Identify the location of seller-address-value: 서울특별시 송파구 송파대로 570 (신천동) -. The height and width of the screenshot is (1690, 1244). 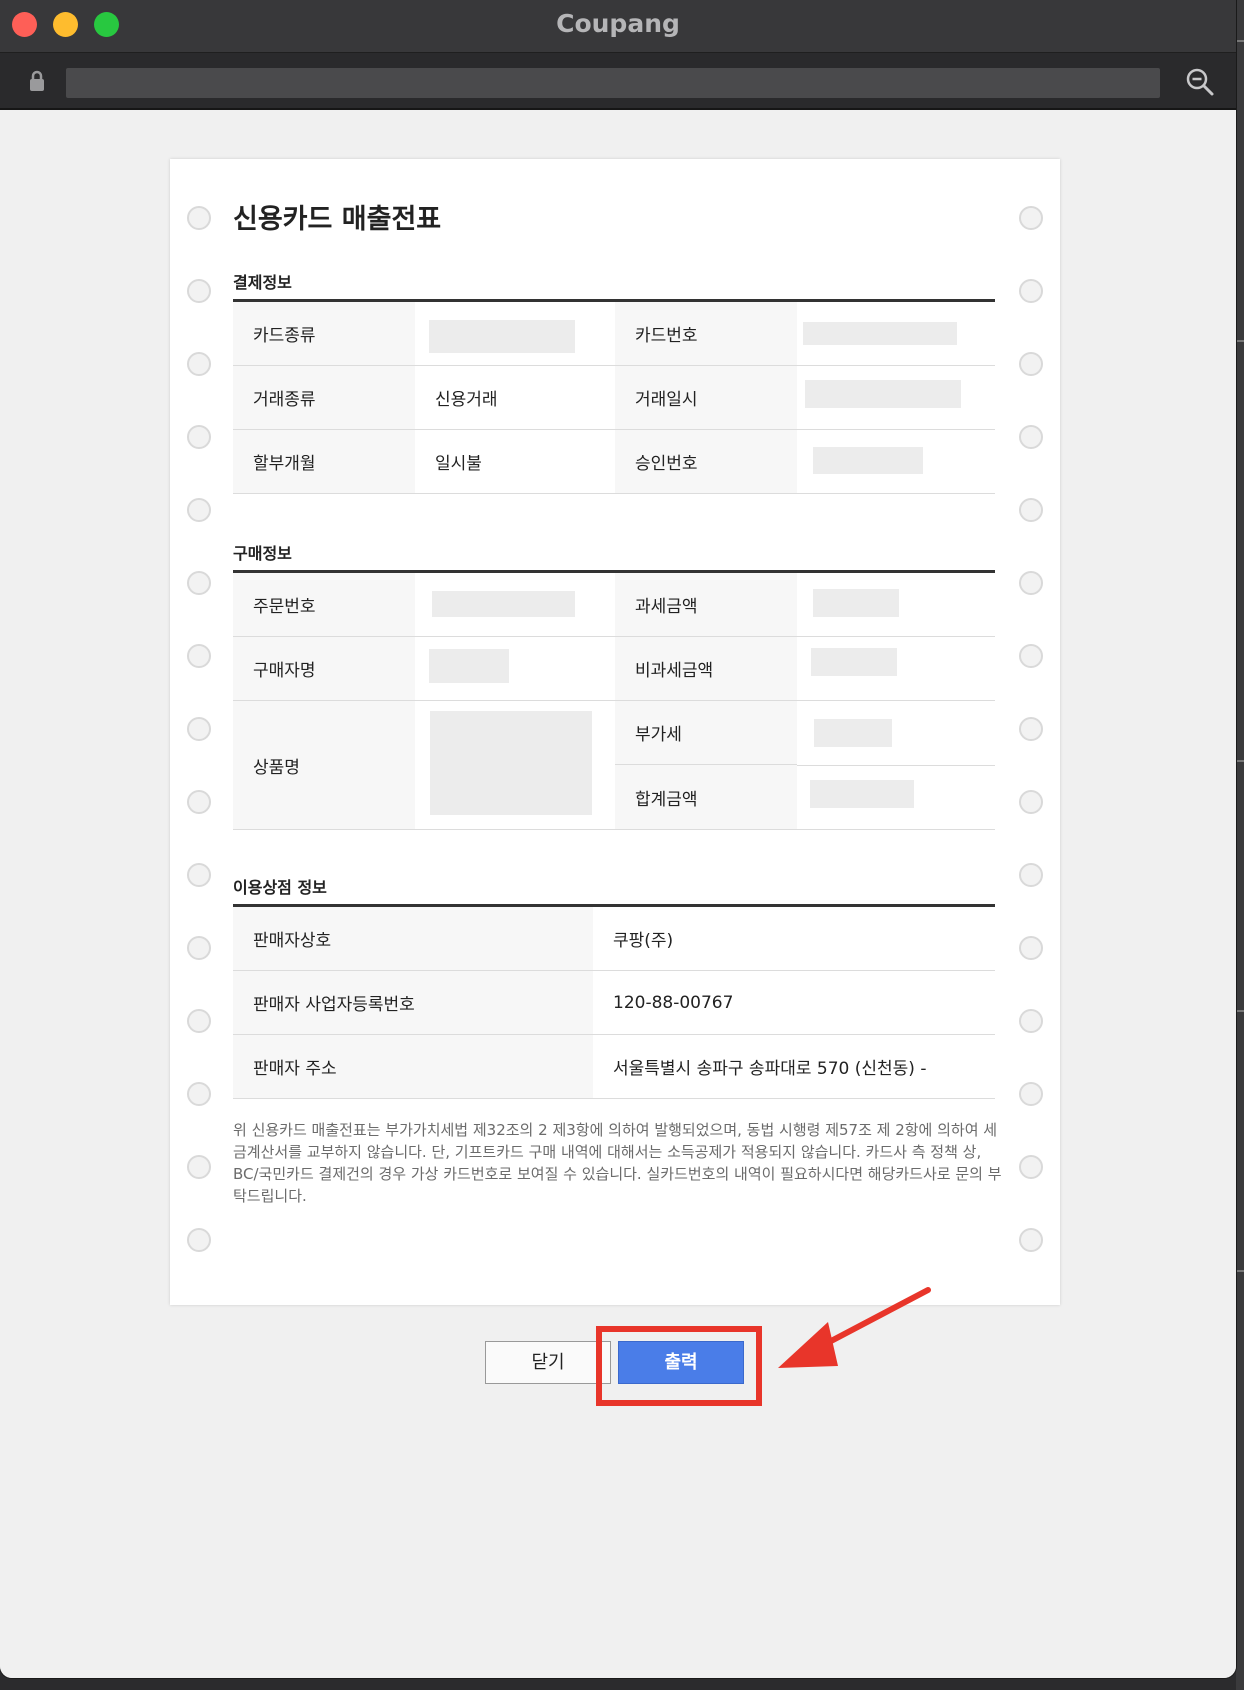
(770, 1069).